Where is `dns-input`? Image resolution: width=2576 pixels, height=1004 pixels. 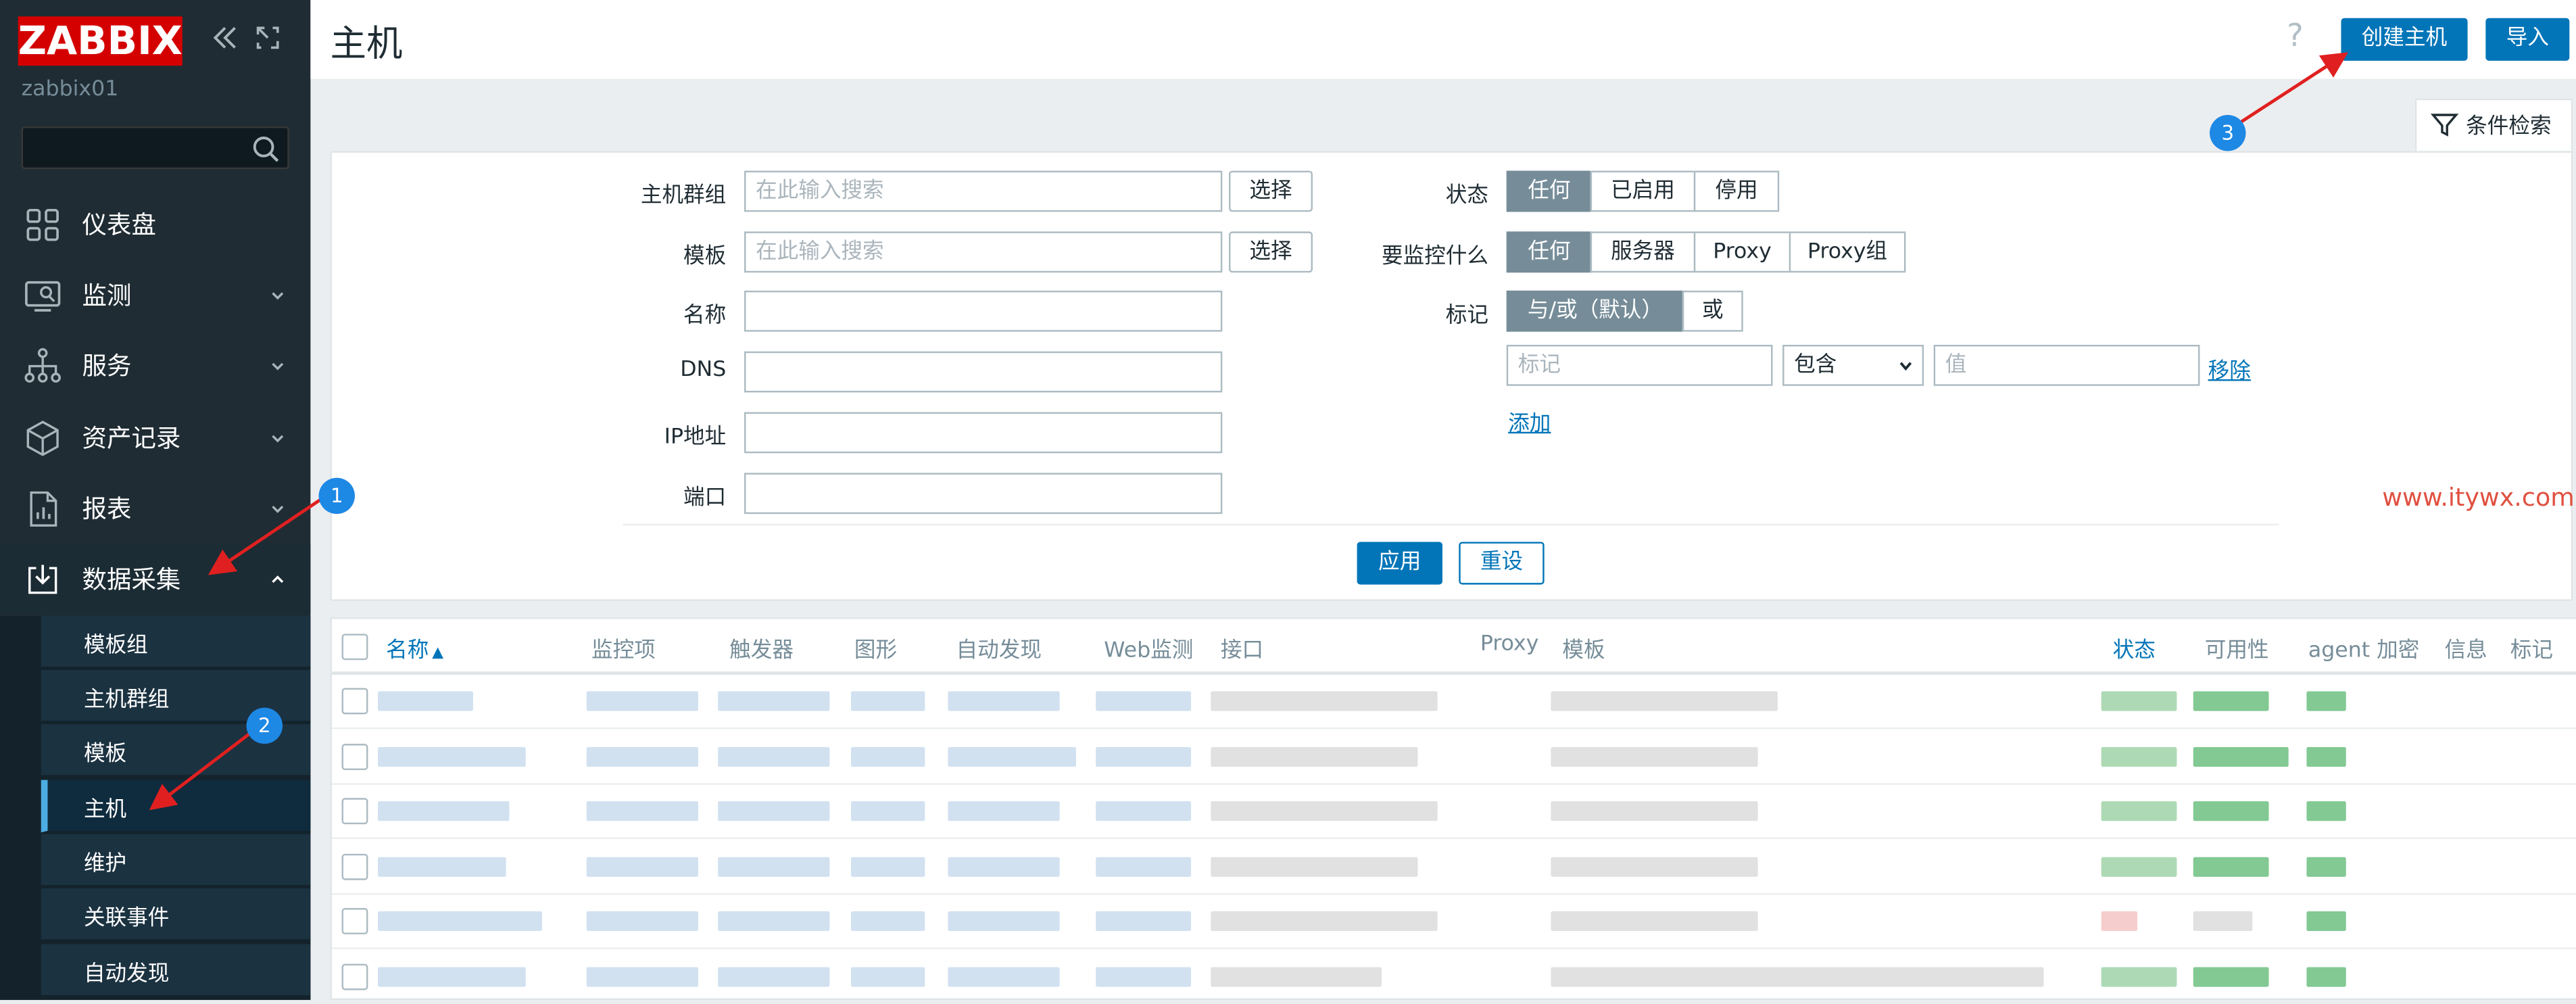
dns-input is located at coordinates (984, 372).